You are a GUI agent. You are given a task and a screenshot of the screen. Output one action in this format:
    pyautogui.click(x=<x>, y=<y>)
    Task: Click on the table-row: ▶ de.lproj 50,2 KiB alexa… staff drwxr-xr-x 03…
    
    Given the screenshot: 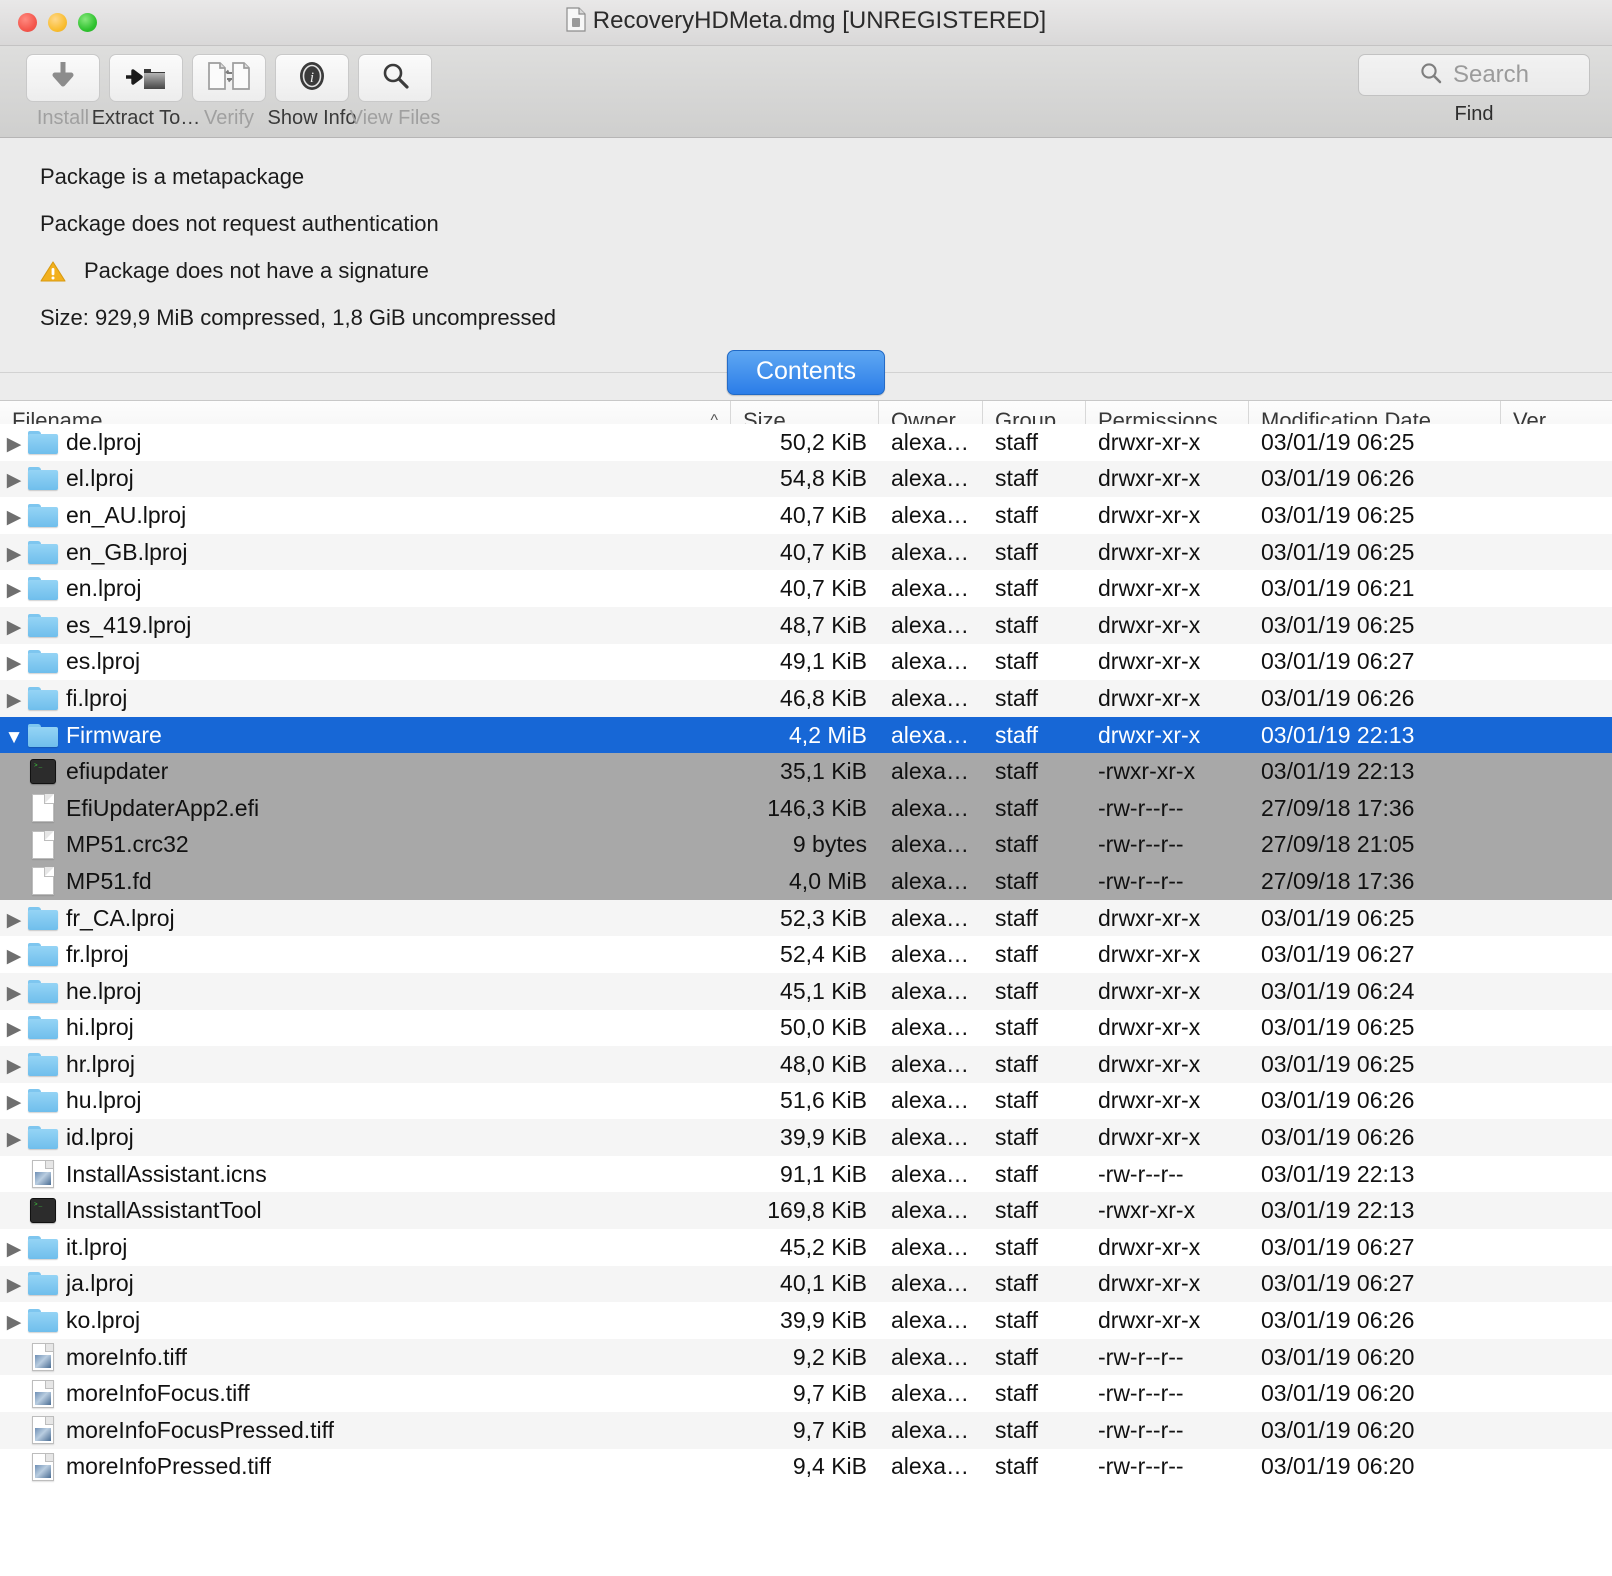 What is the action you would take?
    pyautogui.click(x=806, y=442)
    